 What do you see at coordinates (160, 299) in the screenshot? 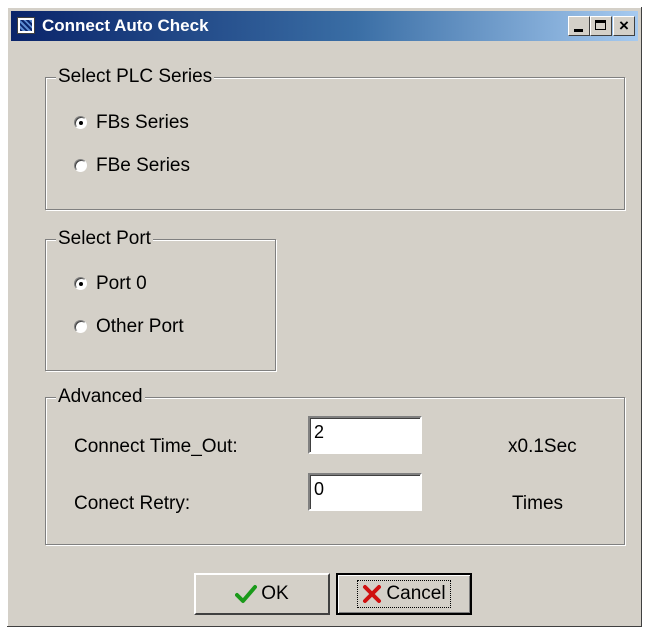
I see `port-group: Select Port Port 0 Other Port` at bounding box center [160, 299].